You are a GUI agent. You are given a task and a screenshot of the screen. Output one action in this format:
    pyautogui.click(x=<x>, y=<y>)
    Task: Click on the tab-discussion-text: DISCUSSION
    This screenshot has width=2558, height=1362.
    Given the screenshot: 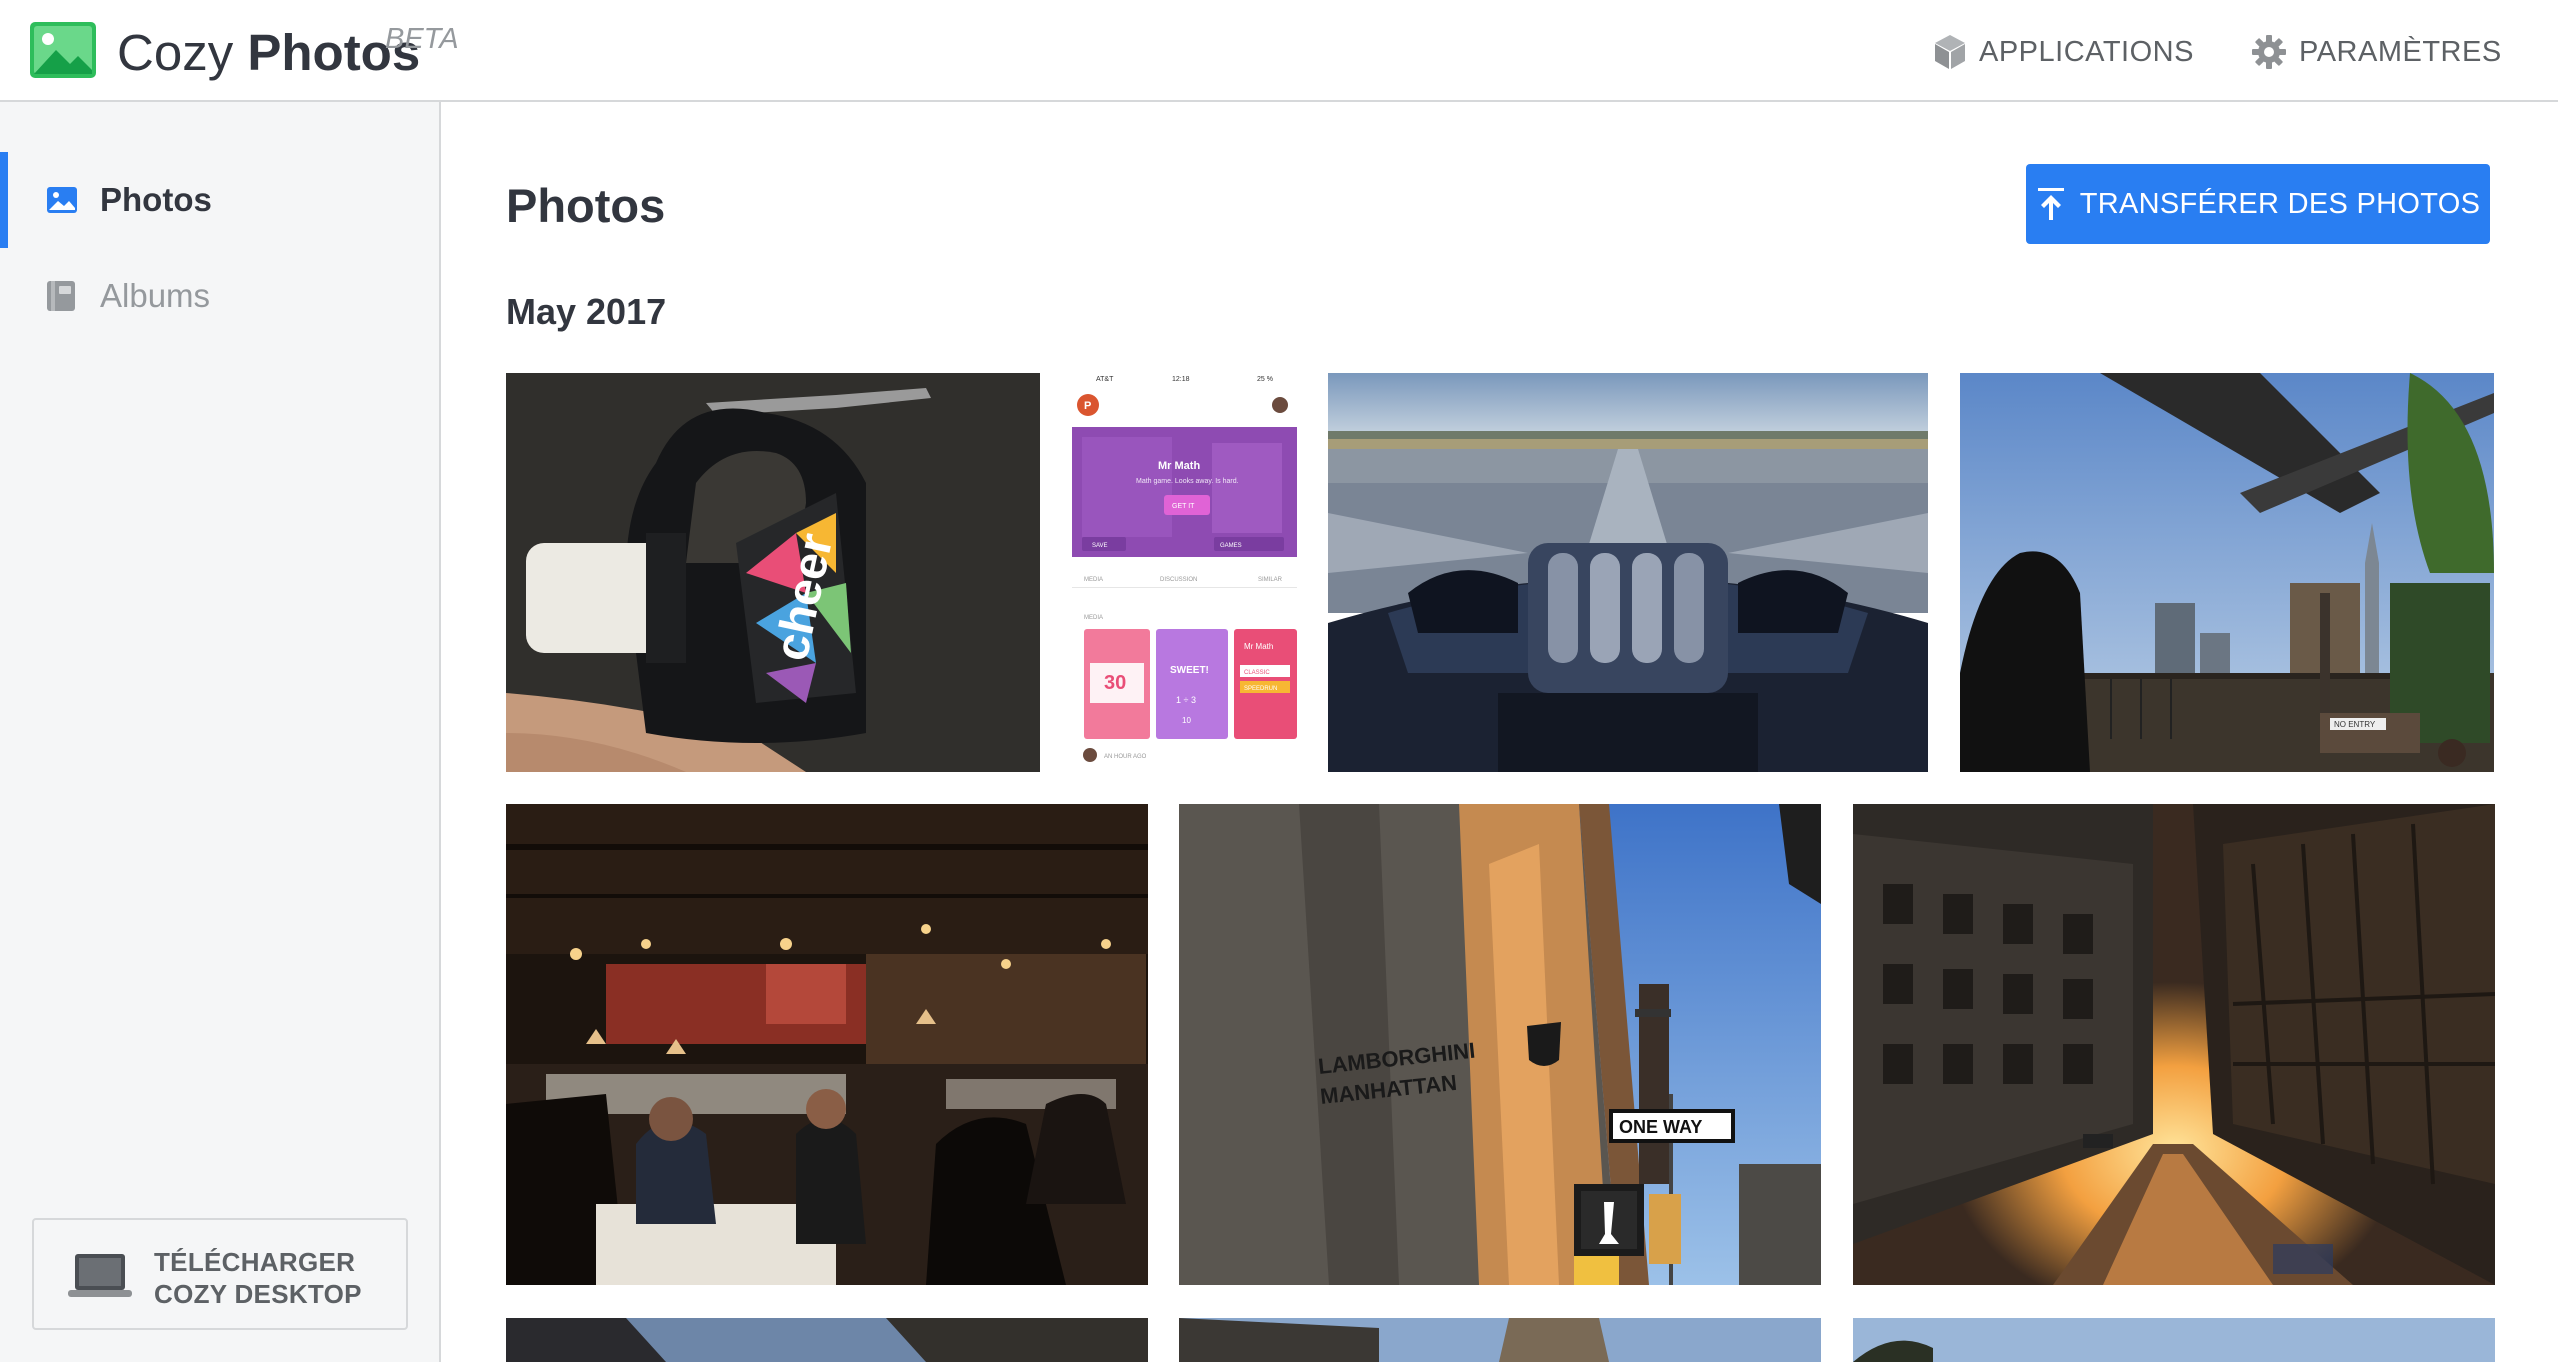 What is the action you would take?
    pyautogui.click(x=1178, y=580)
    